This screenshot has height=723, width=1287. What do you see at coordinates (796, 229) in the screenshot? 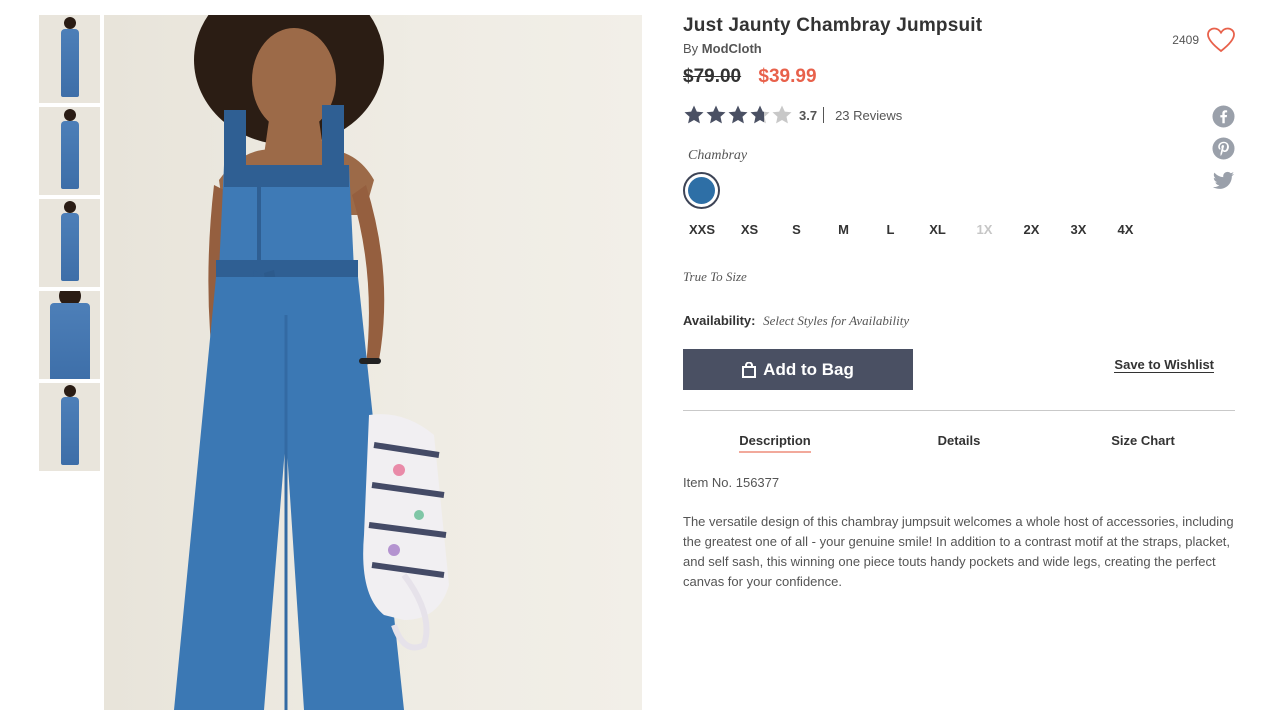
I see `size-option-s: S` at bounding box center [796, 229].